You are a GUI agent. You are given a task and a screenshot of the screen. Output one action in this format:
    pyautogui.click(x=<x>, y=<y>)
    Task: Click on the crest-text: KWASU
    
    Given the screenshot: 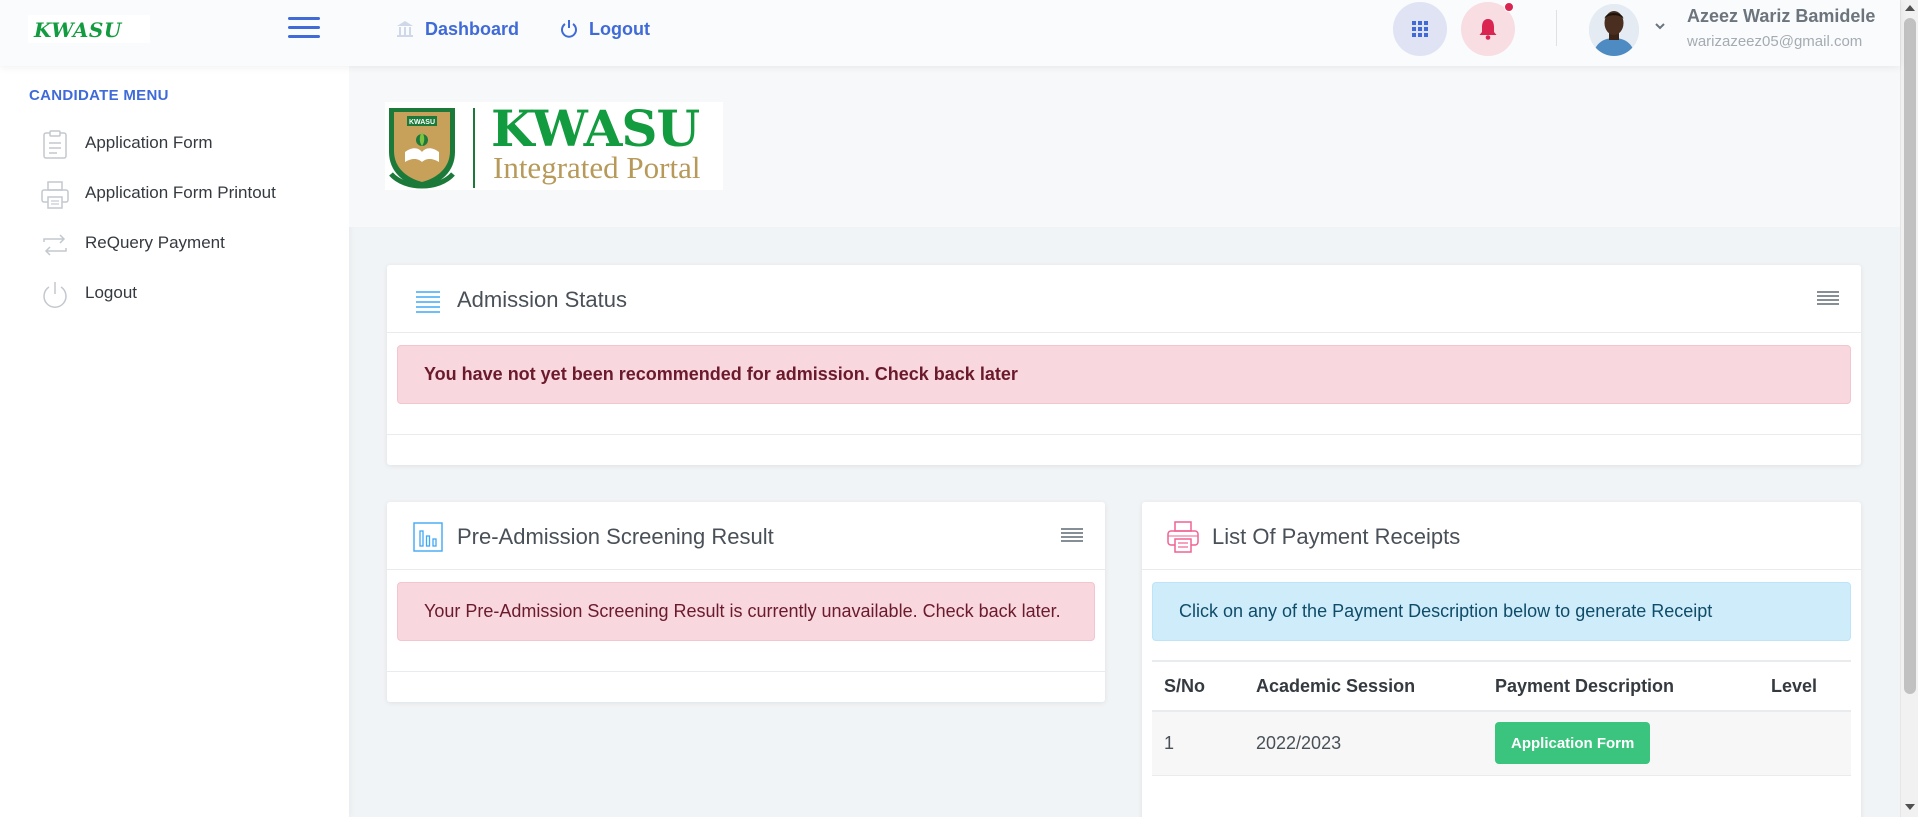 What is the action you would take?
    pyautogui.click(x=422, y=122)
    